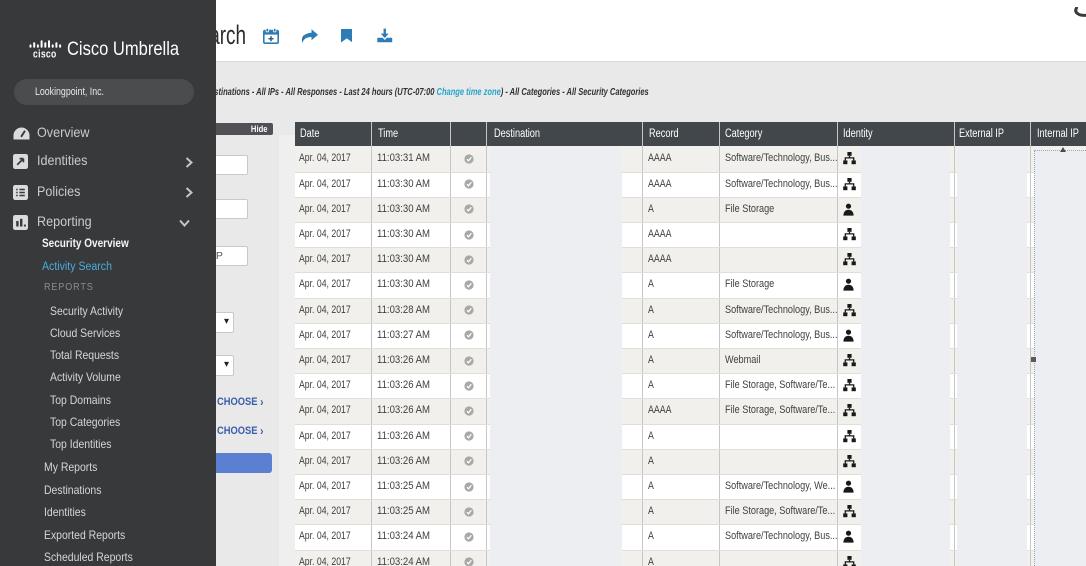 The height and width of the screenshot is (566, 1086). I want to click on svg-text: cisco, so click(44, 53).